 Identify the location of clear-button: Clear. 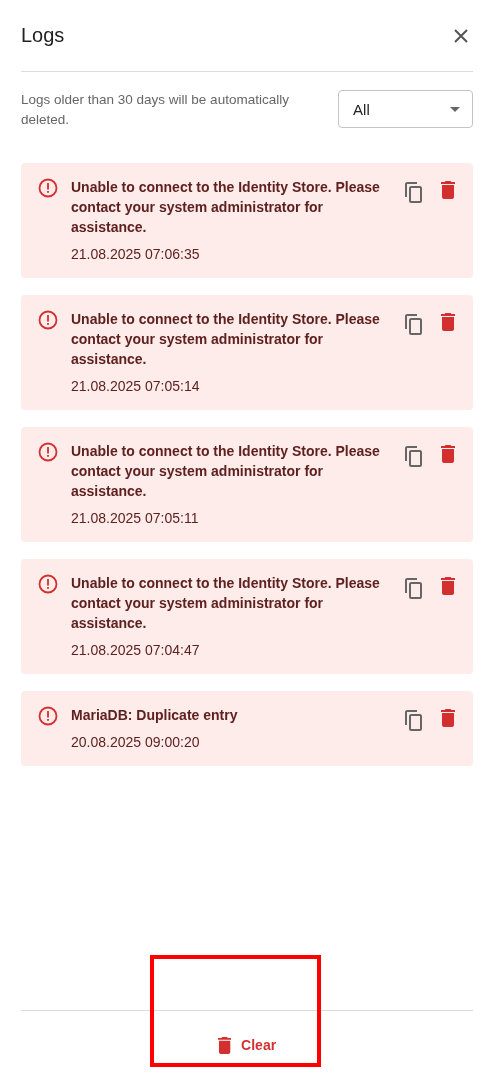
(247, 1045).